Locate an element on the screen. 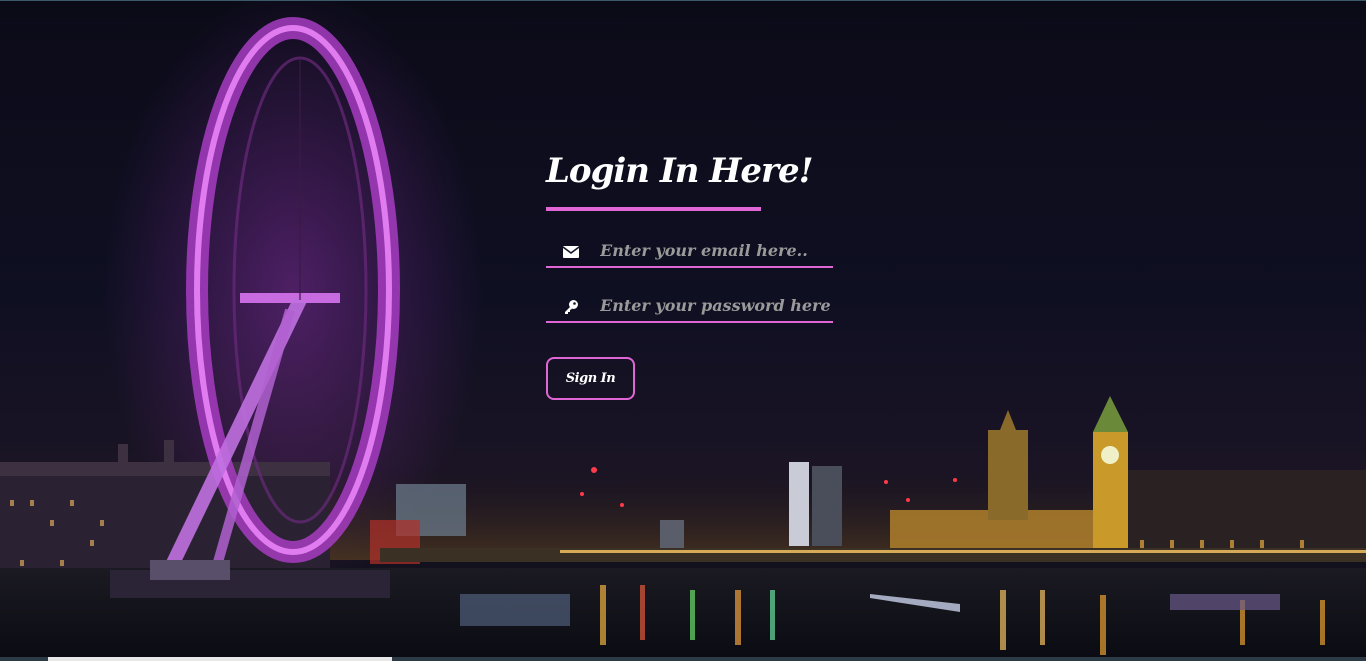 The image size is (1366, 661). envelope-icon is located at coordinates (571, 251).